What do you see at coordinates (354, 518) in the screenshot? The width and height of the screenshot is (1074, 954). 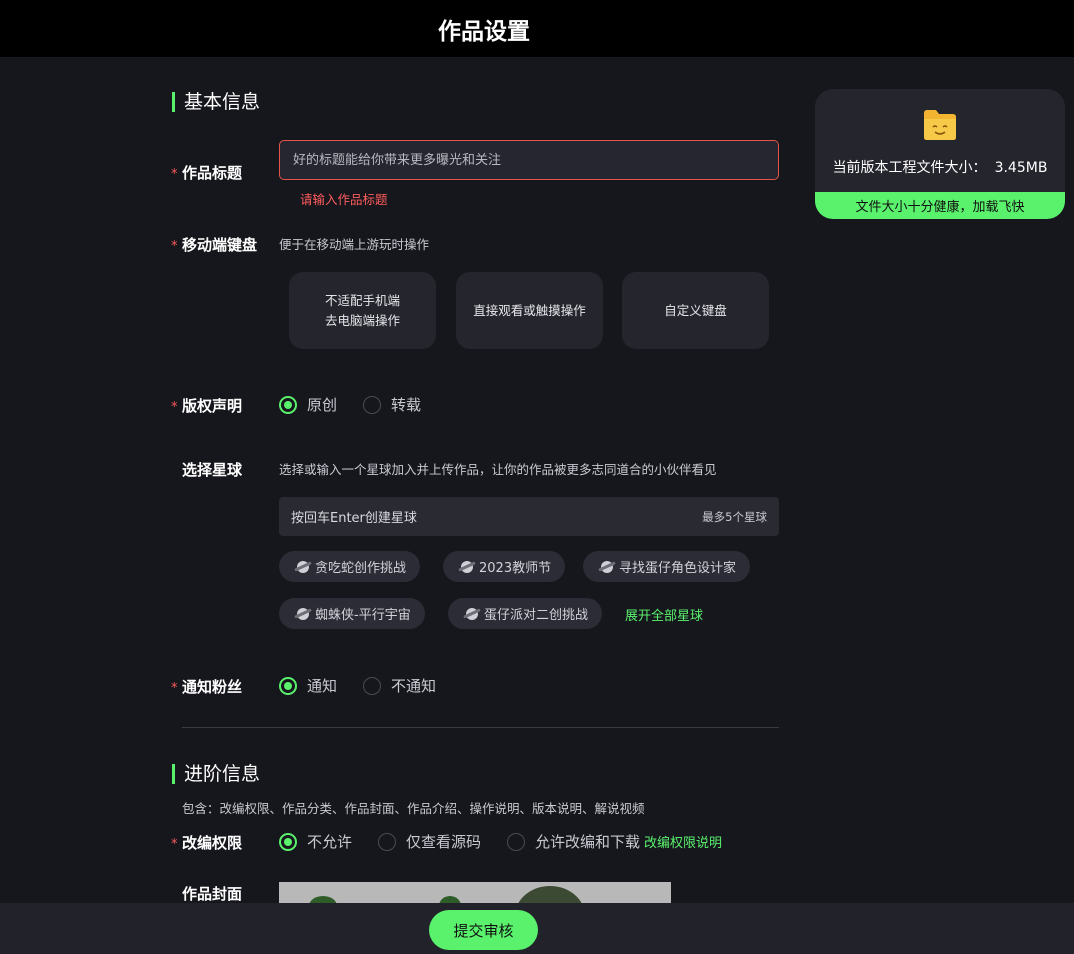 I see `planet-input-placeholder: 按回车Enter创建星球` at bounding box center [354, 518].